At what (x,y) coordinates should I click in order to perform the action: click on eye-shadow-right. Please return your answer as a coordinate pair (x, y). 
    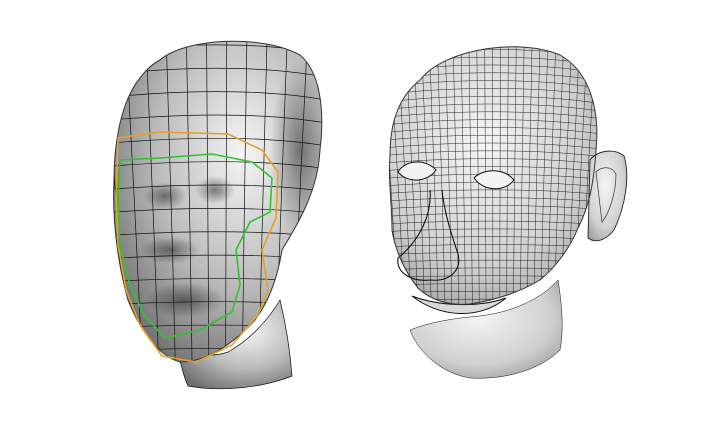
    Looking at the image, I should click on (215, 190).